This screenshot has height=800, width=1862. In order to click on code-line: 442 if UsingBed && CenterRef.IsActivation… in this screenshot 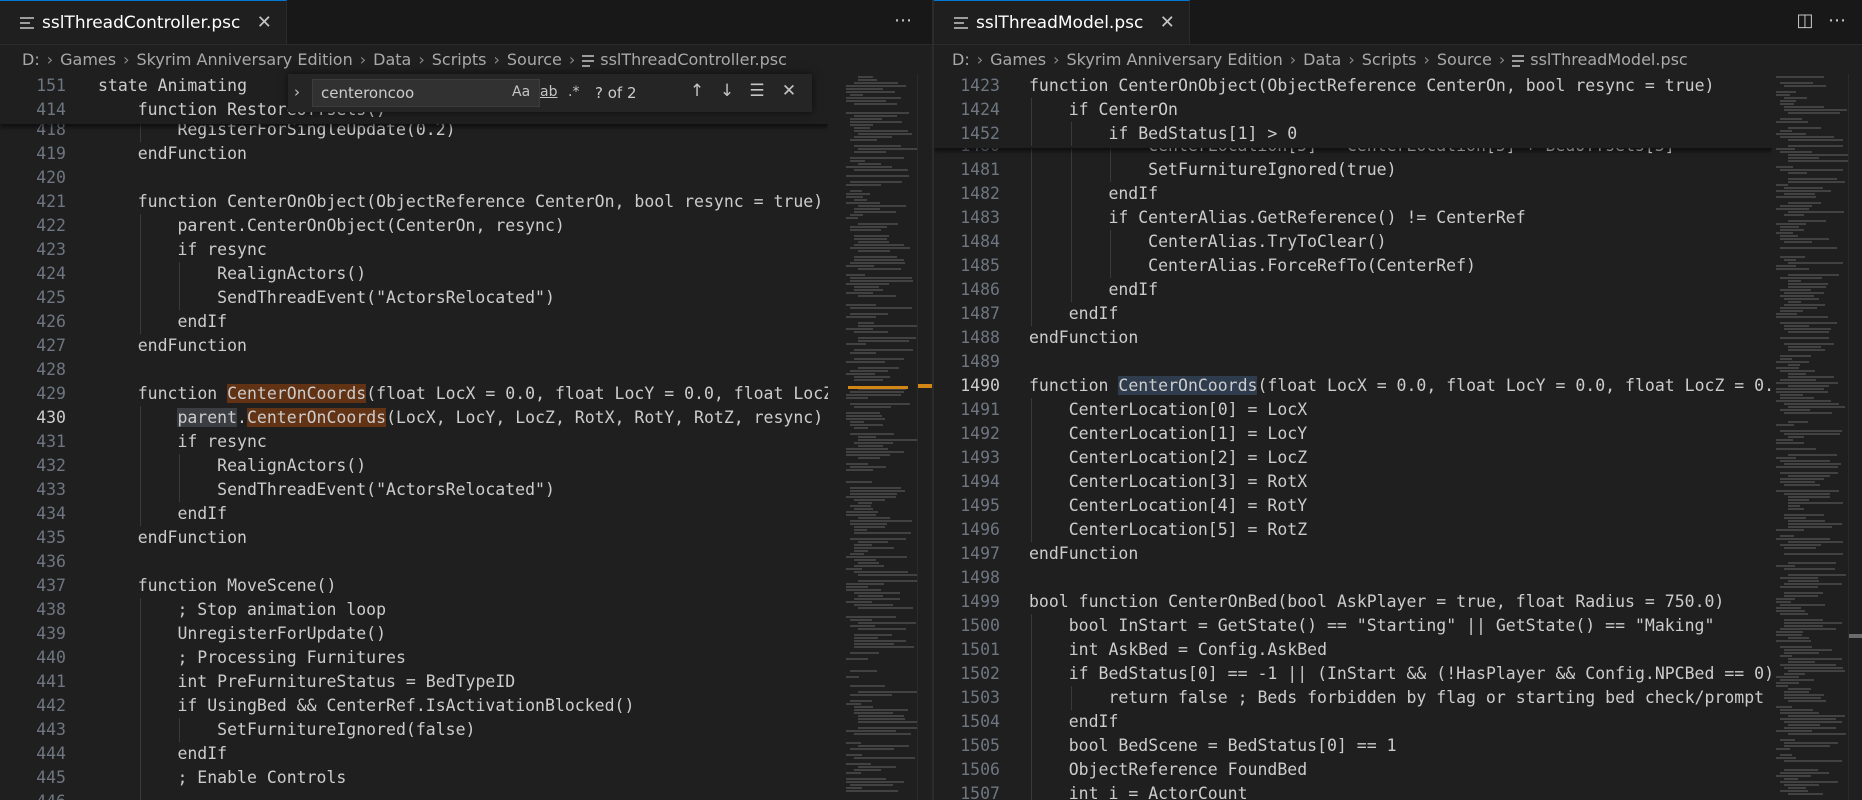, I will do `click(414, 706)`.